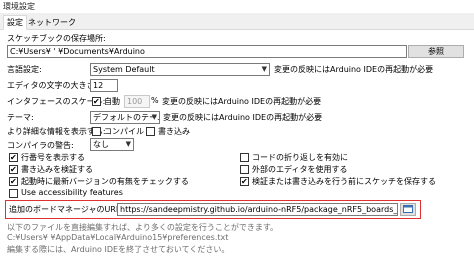 Image resolution: width=474 pixels, height=263 pixels. Describe the element at coordinates (180, 69) in the screenshot. I see `language-select: System Default ▼` at that location.